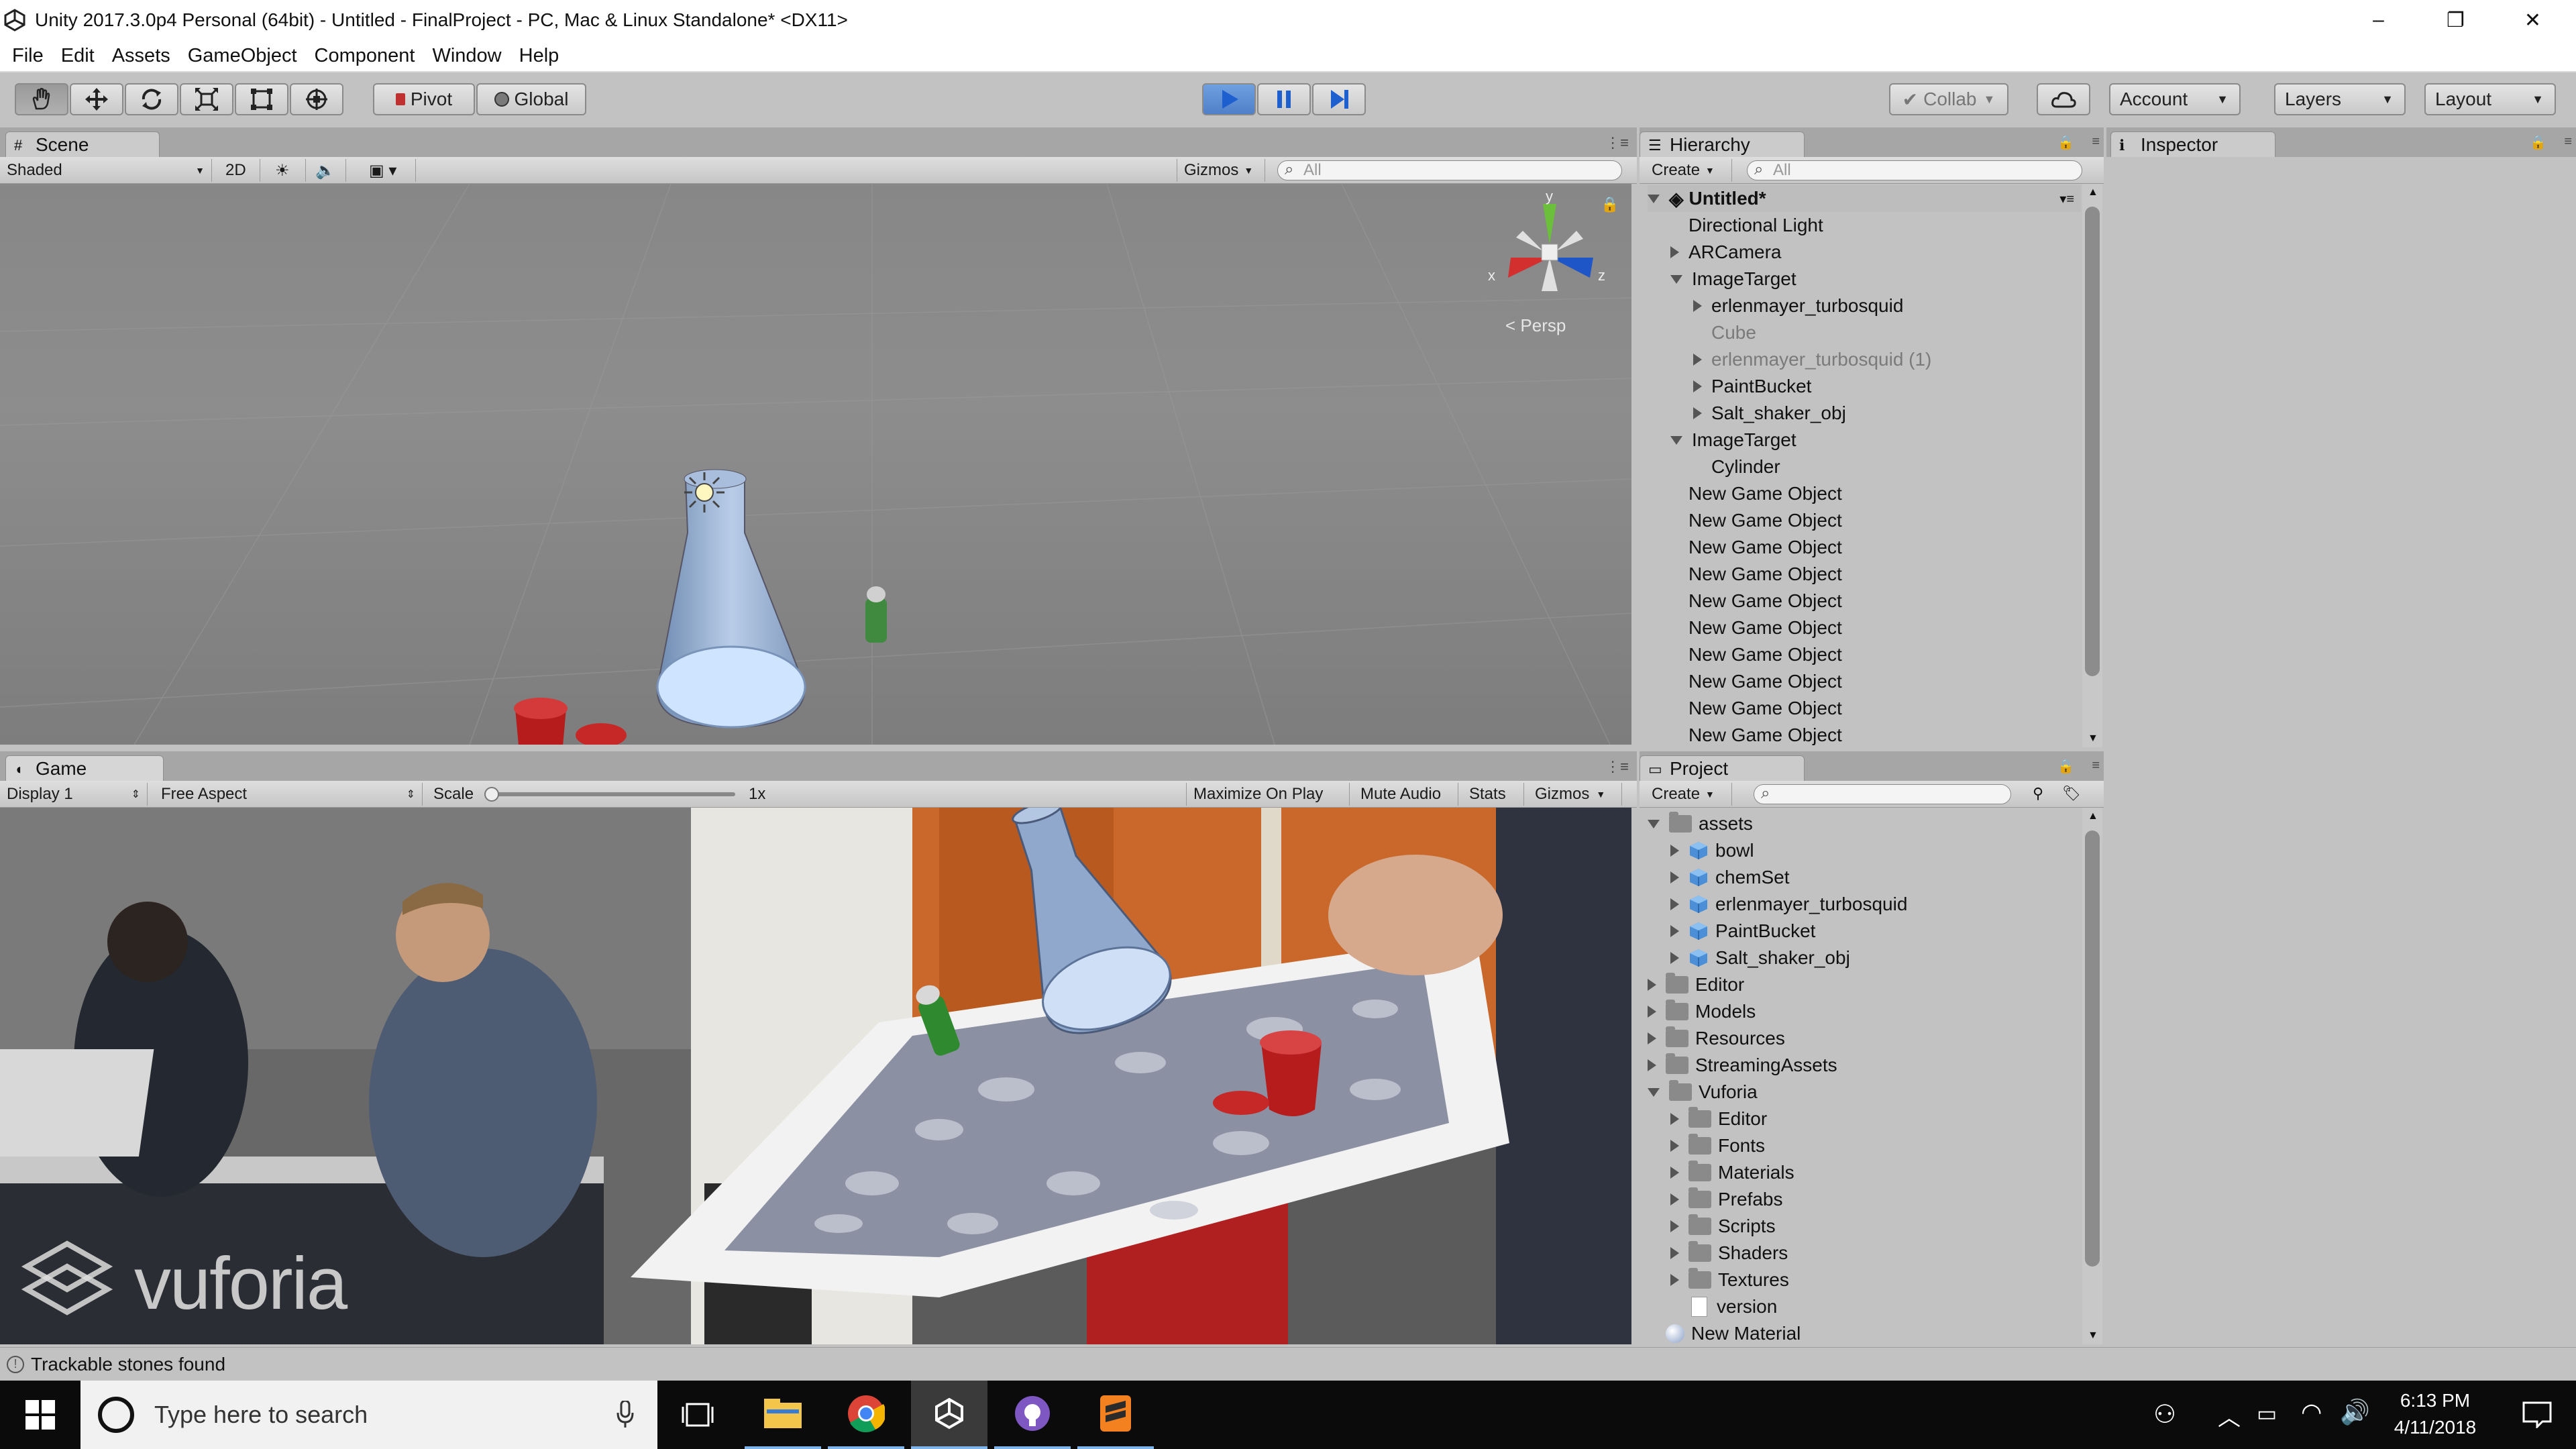  What do you see at coordinates (2340, 99) in the screenshot?
I see `layers-dropdown: Layers ▼` at bounding box center [2340, 99].